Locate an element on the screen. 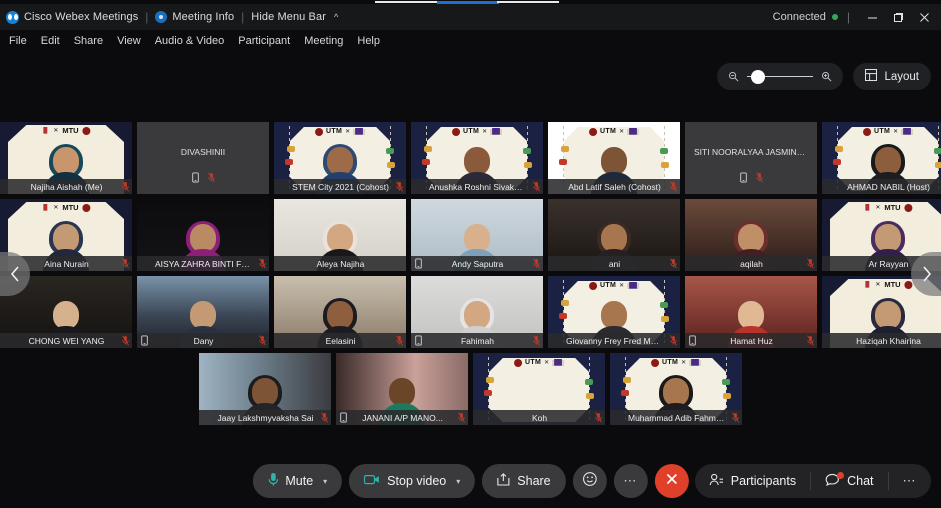 This screenshot has width=941, height=508. close-button is located at coordinates (924, 17).